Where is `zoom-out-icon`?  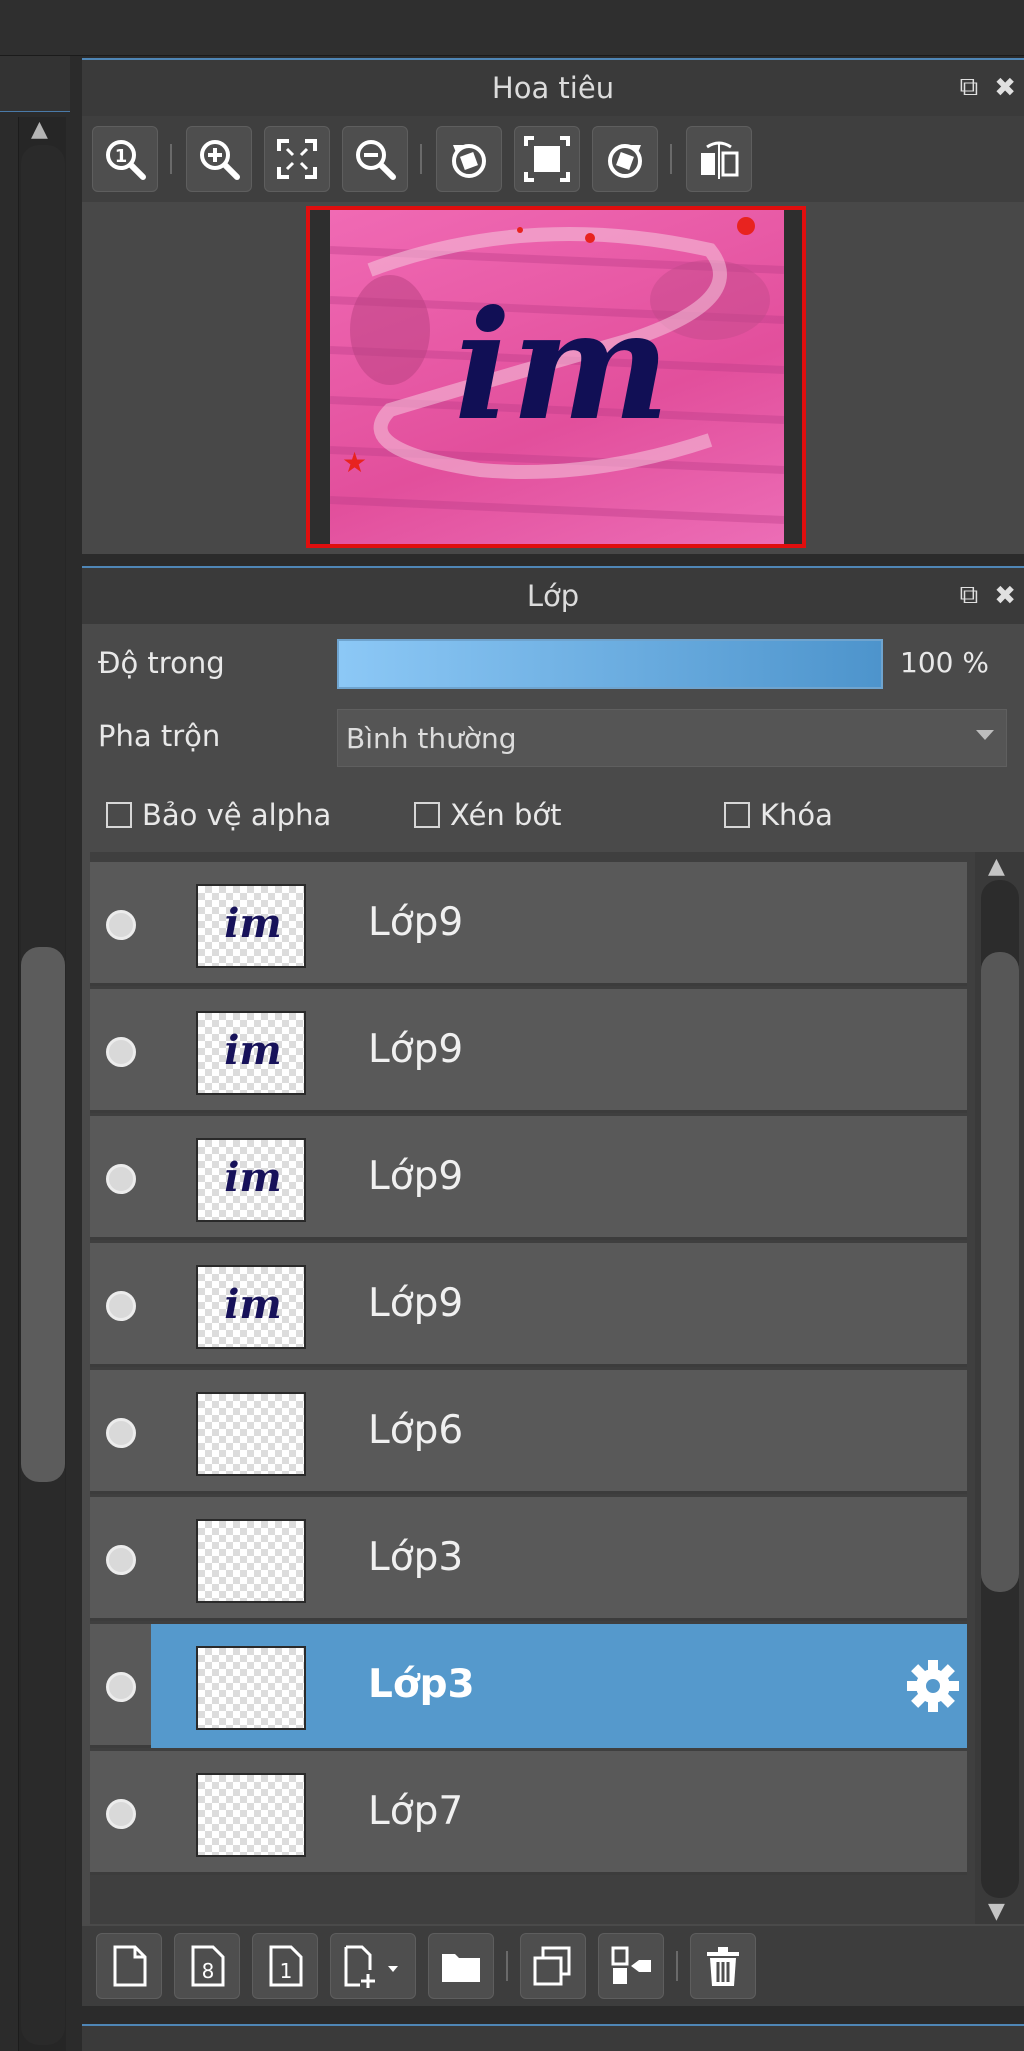 zoom-out-icon is located at coordinates (376, 160).